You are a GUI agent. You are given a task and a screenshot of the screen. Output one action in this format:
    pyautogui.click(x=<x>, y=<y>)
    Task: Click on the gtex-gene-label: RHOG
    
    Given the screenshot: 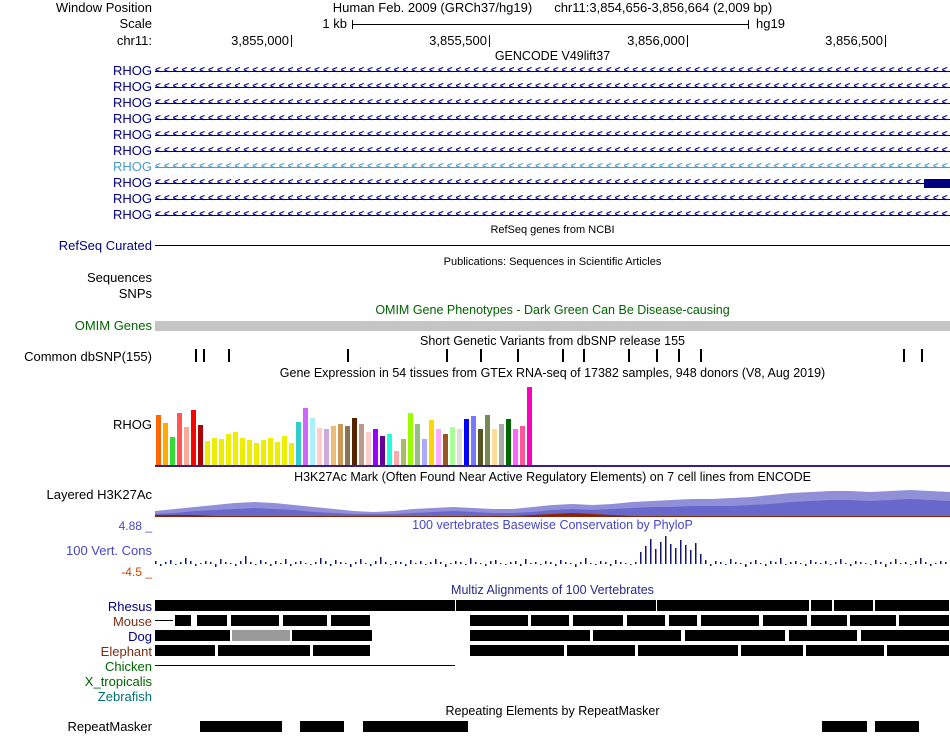 What is the action you would take?
    pyautogui.click(x=77, y=424)
    